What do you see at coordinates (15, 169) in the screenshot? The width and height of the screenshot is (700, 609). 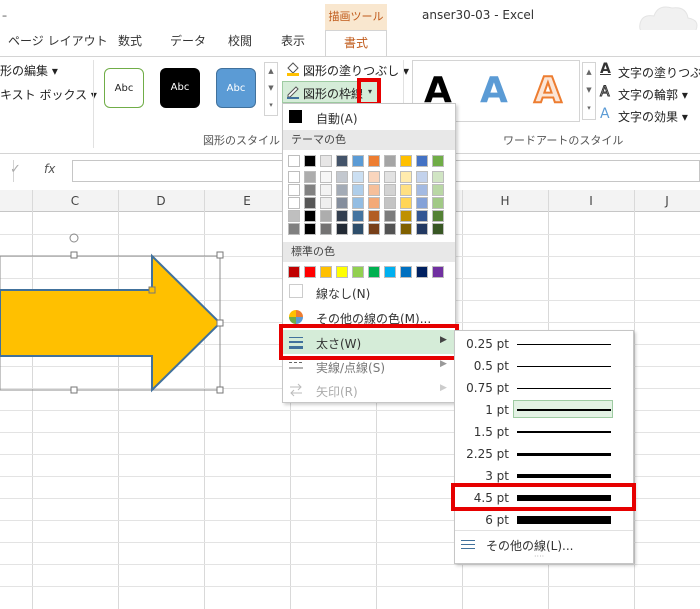 I see `enter-check-icon: ✓` at bounding box center [15, 169].